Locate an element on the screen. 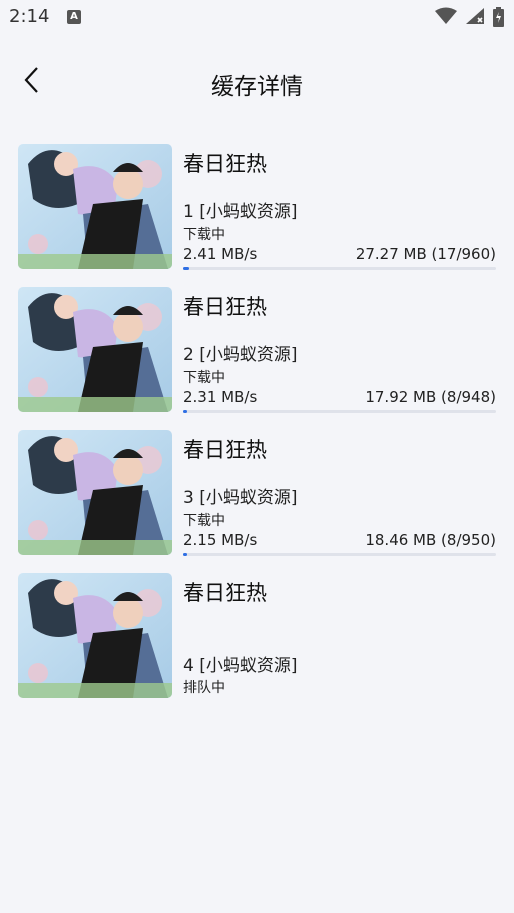  item-speed: 2.15 MB/s is located at coordinates (220, 540).